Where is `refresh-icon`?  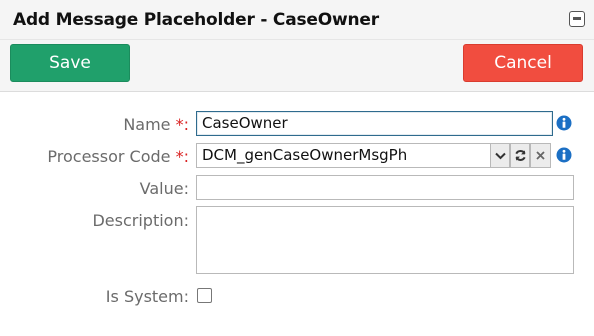 refresh-icon is located at coordinates (520, 155).